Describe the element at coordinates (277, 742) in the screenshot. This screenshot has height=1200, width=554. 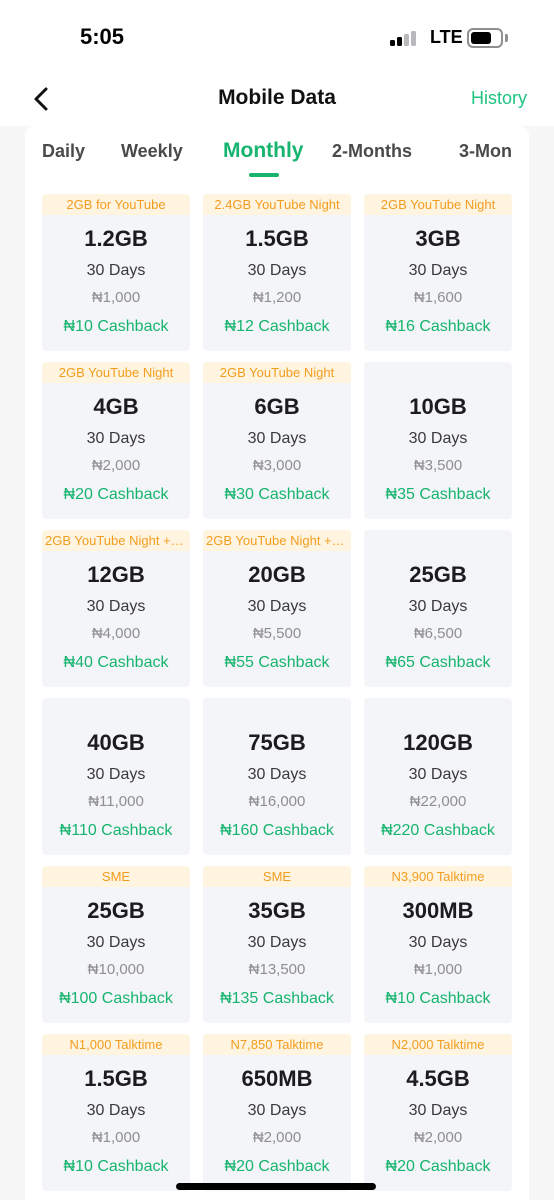
I see `plan-size: 75GB` at that location.